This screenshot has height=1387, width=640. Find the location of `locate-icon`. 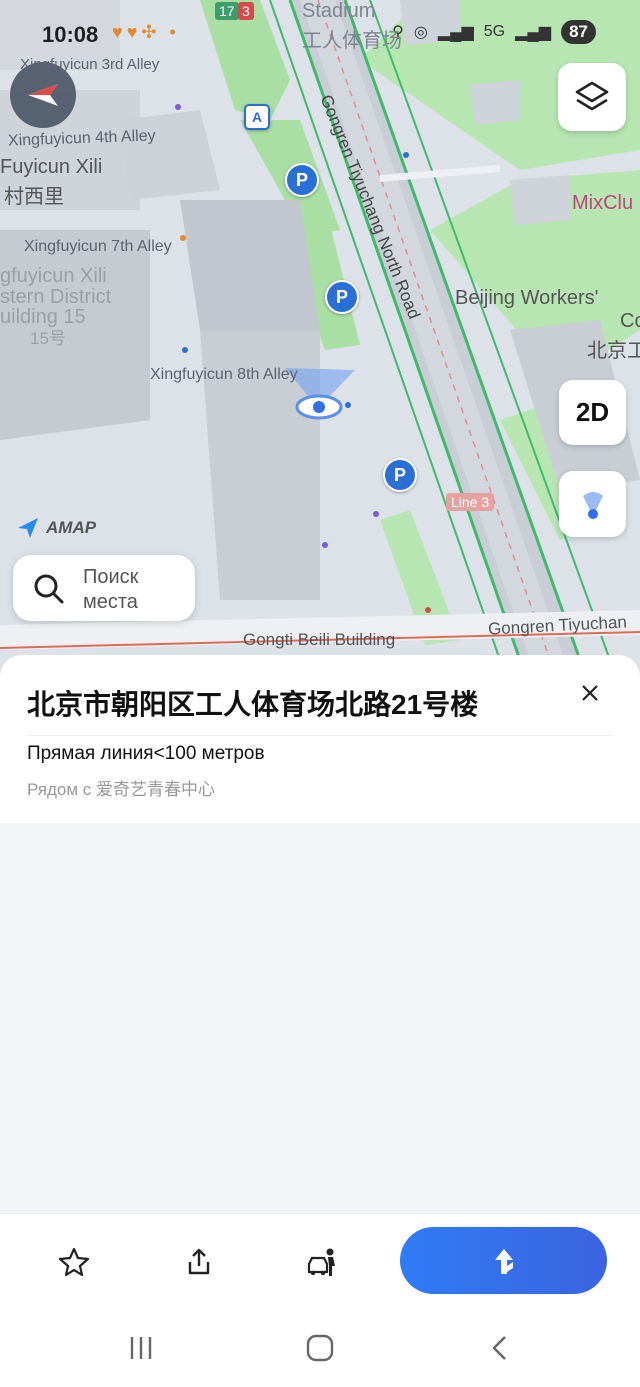

locate-icon is located at coordinates (592, 505).